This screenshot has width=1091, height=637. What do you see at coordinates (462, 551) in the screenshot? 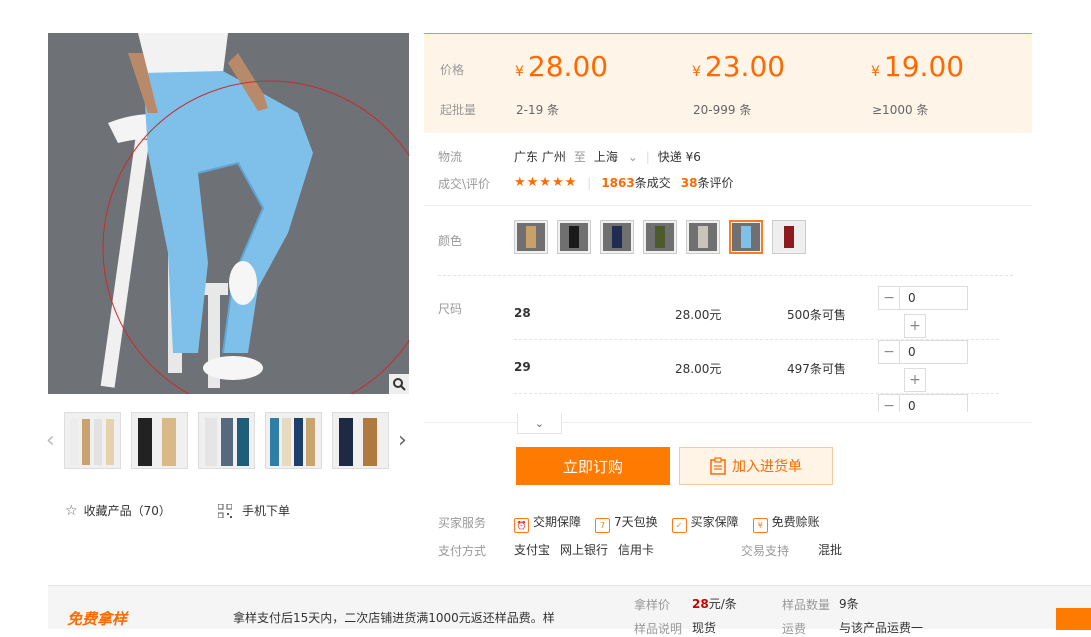
I see `payment-label: 支付方式` at bounding box center [462, 551].